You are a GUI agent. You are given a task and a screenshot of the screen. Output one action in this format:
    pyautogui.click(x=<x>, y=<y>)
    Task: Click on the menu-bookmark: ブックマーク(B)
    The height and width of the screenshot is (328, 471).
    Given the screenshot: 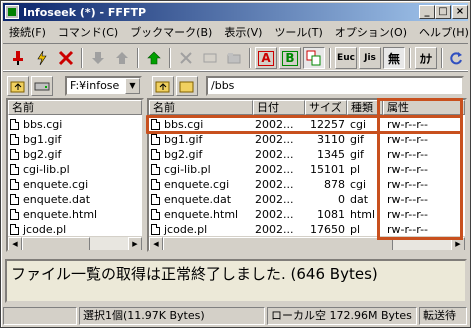 What is the action you would take?
    pyautogui.click(x=171, y=32)
    